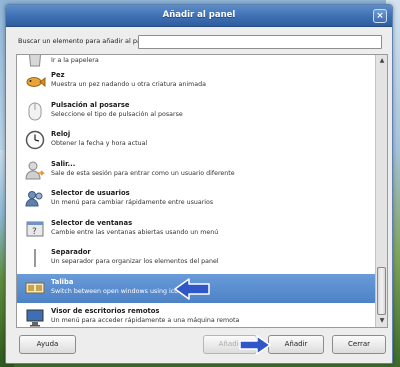  What do you see at coordinates (197, 61) in the screenshot?
I see `list-item-trash: Ir a la papelera` at bounding box center [197, 61].